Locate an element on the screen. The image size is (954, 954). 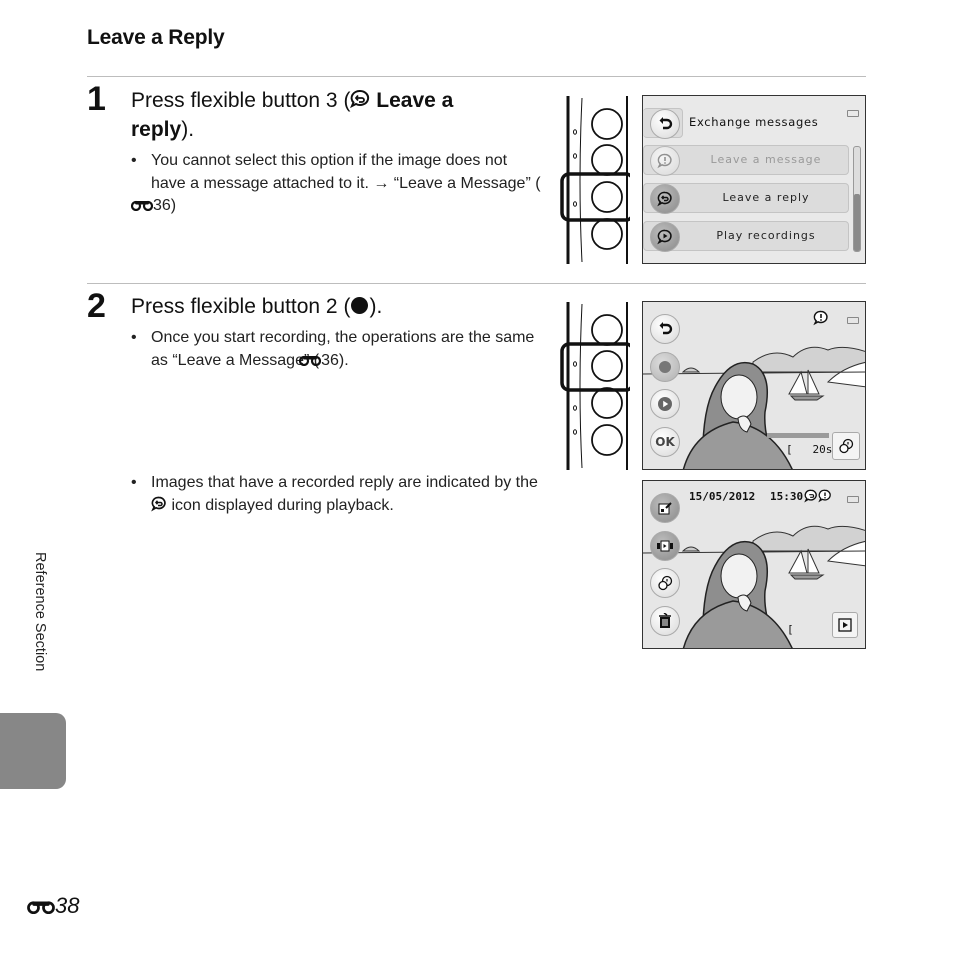
page-number: 38 is located at coordinates (53, 906).